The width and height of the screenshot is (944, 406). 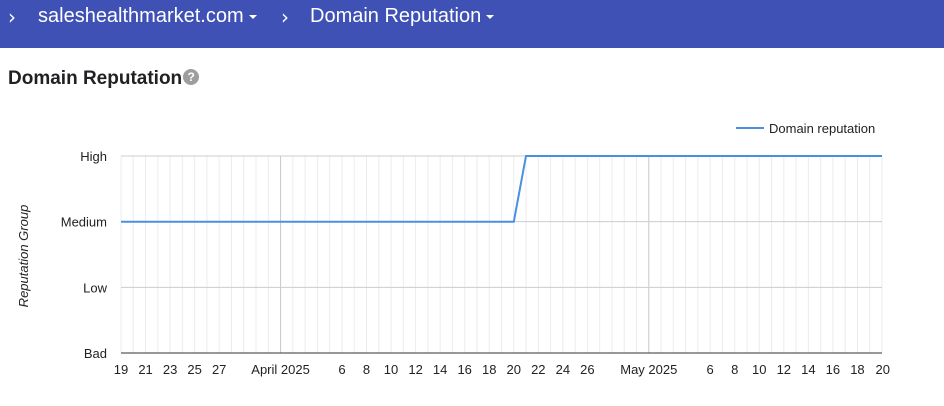 I want to click on y-tick-label: Medium, so click(x=84, y=222).